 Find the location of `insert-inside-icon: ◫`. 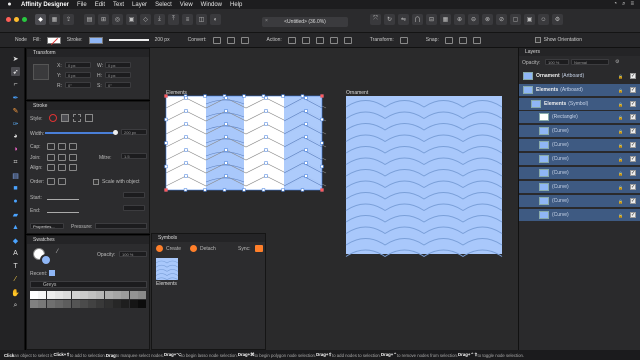

insert-inside-icon: ◫ is located at coordinates (201, 19).